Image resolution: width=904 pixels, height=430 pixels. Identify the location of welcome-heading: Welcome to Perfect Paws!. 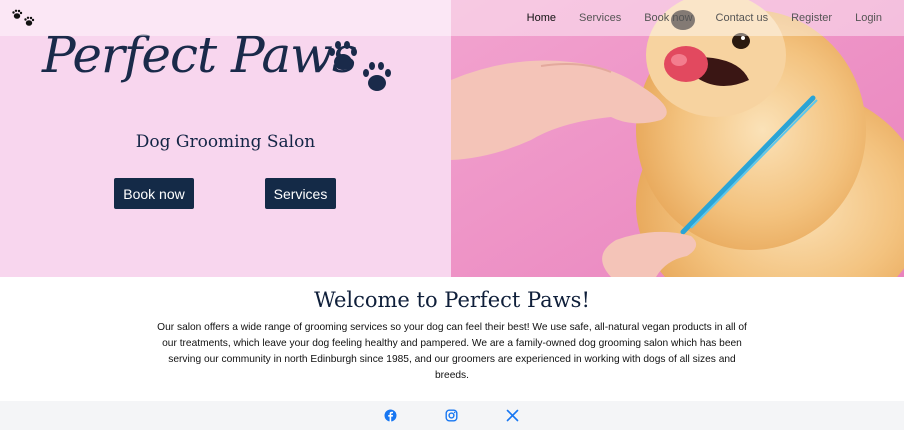
(452, 300).